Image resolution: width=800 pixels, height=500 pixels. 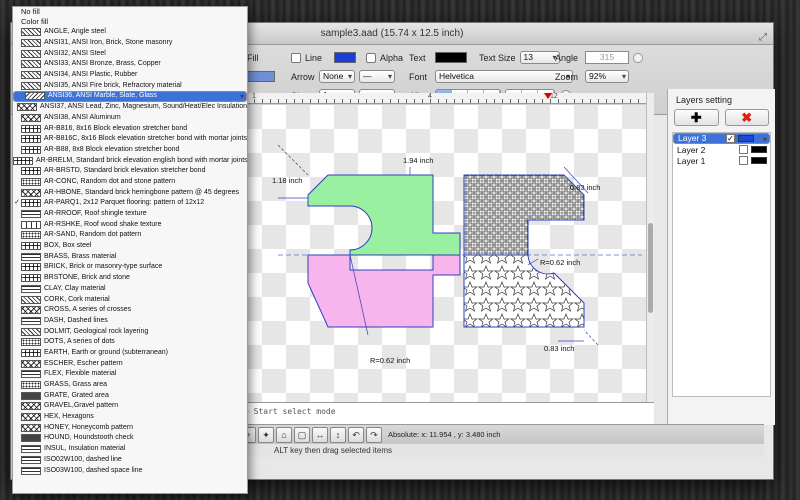 What do you see at coordinates (338, 434) in the screenshot?
I see `tool-button: ↕` at bounding box center [338, 434].